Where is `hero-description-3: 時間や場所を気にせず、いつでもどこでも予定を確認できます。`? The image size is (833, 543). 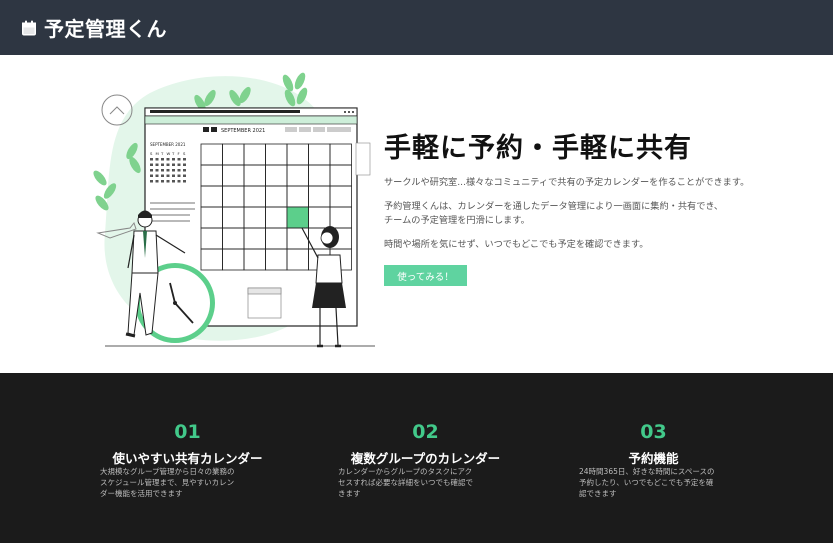
hero-description-3: 時間や場所を気にせず、いつでもどこでも予定を確認できます。 is located at coordinates (516, 244).